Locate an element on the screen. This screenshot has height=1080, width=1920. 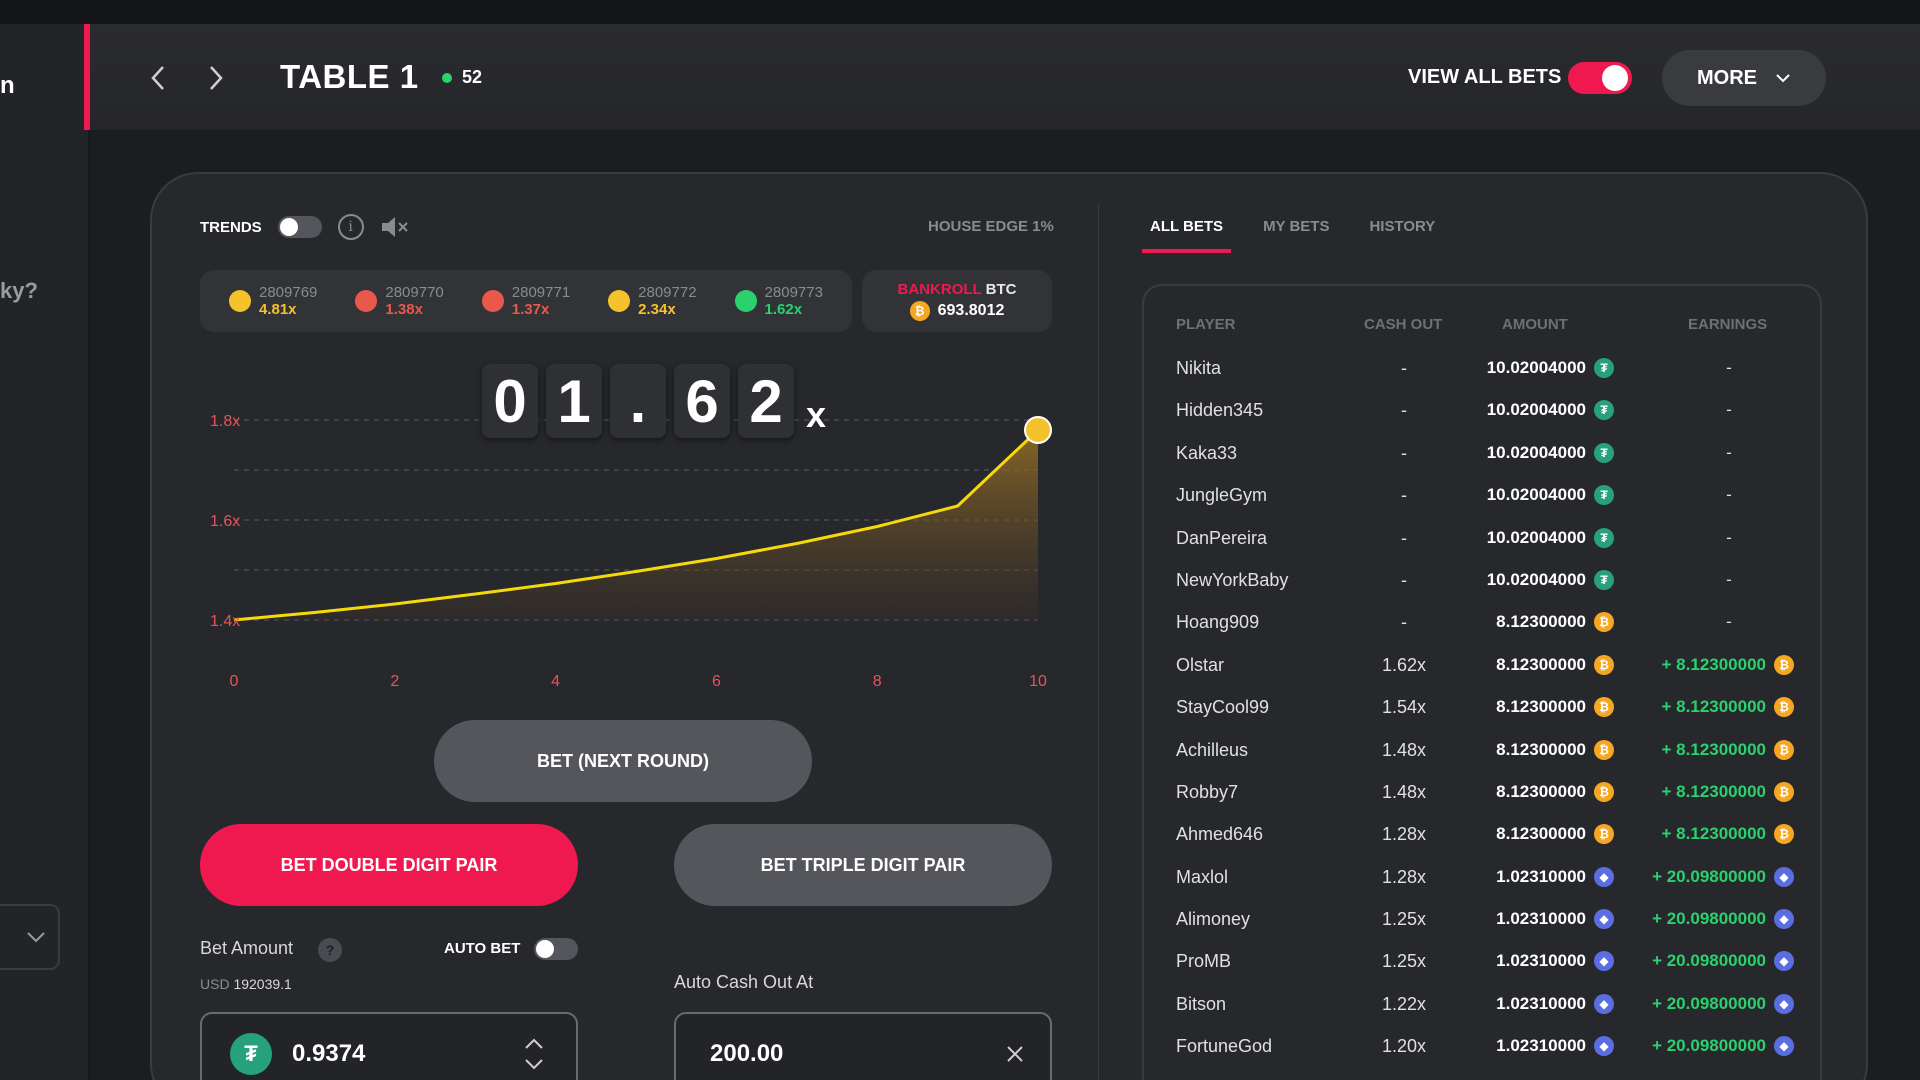
player-name: ProMB is located at coordinates (1204, 961).